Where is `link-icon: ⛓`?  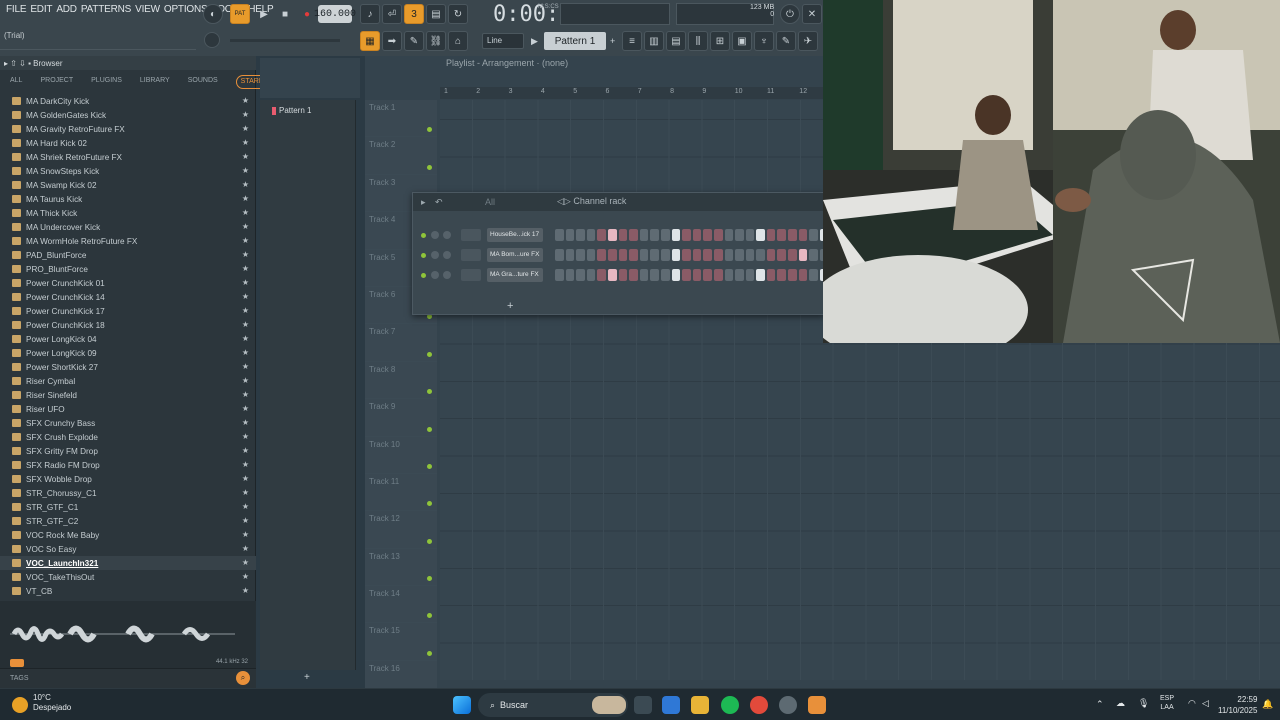 link-icon: ⛓ is located at coordinates (436, 41).